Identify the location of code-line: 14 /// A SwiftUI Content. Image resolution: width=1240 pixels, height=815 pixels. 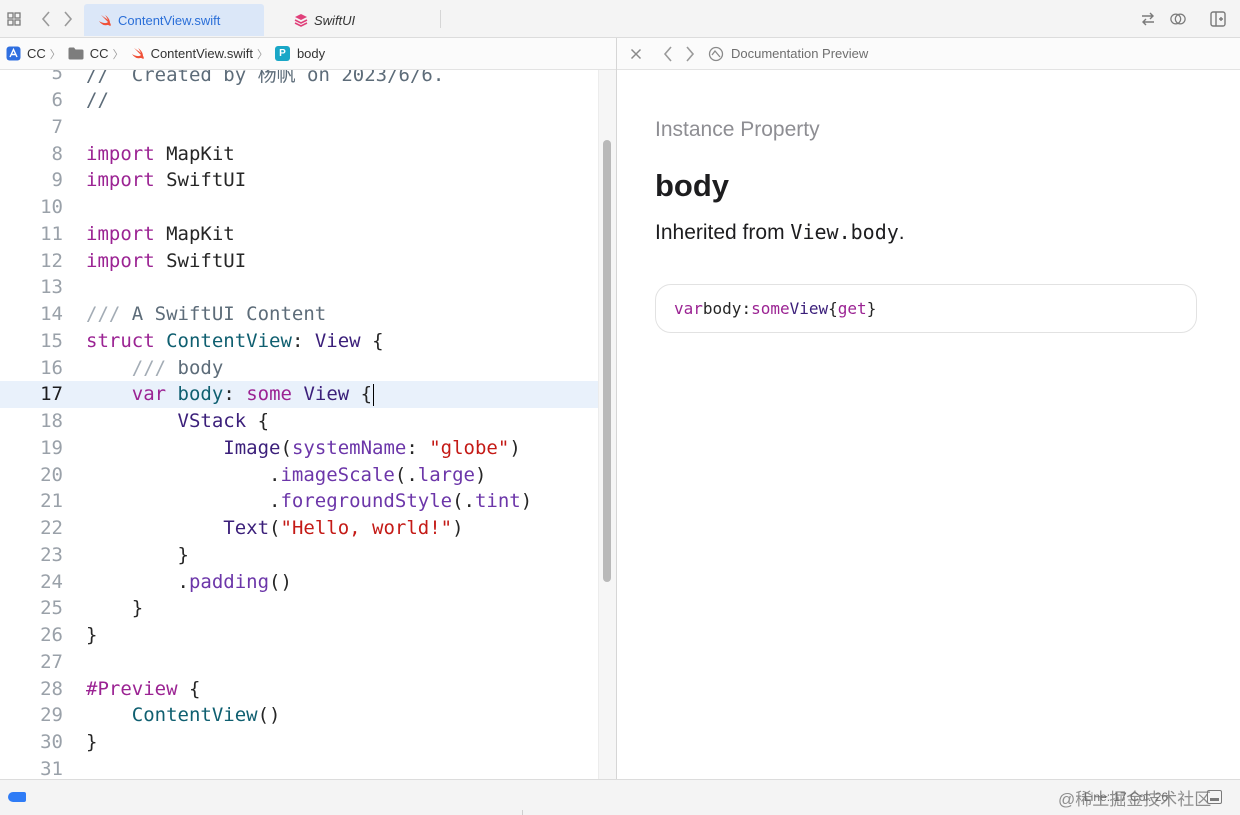
(183, 314).